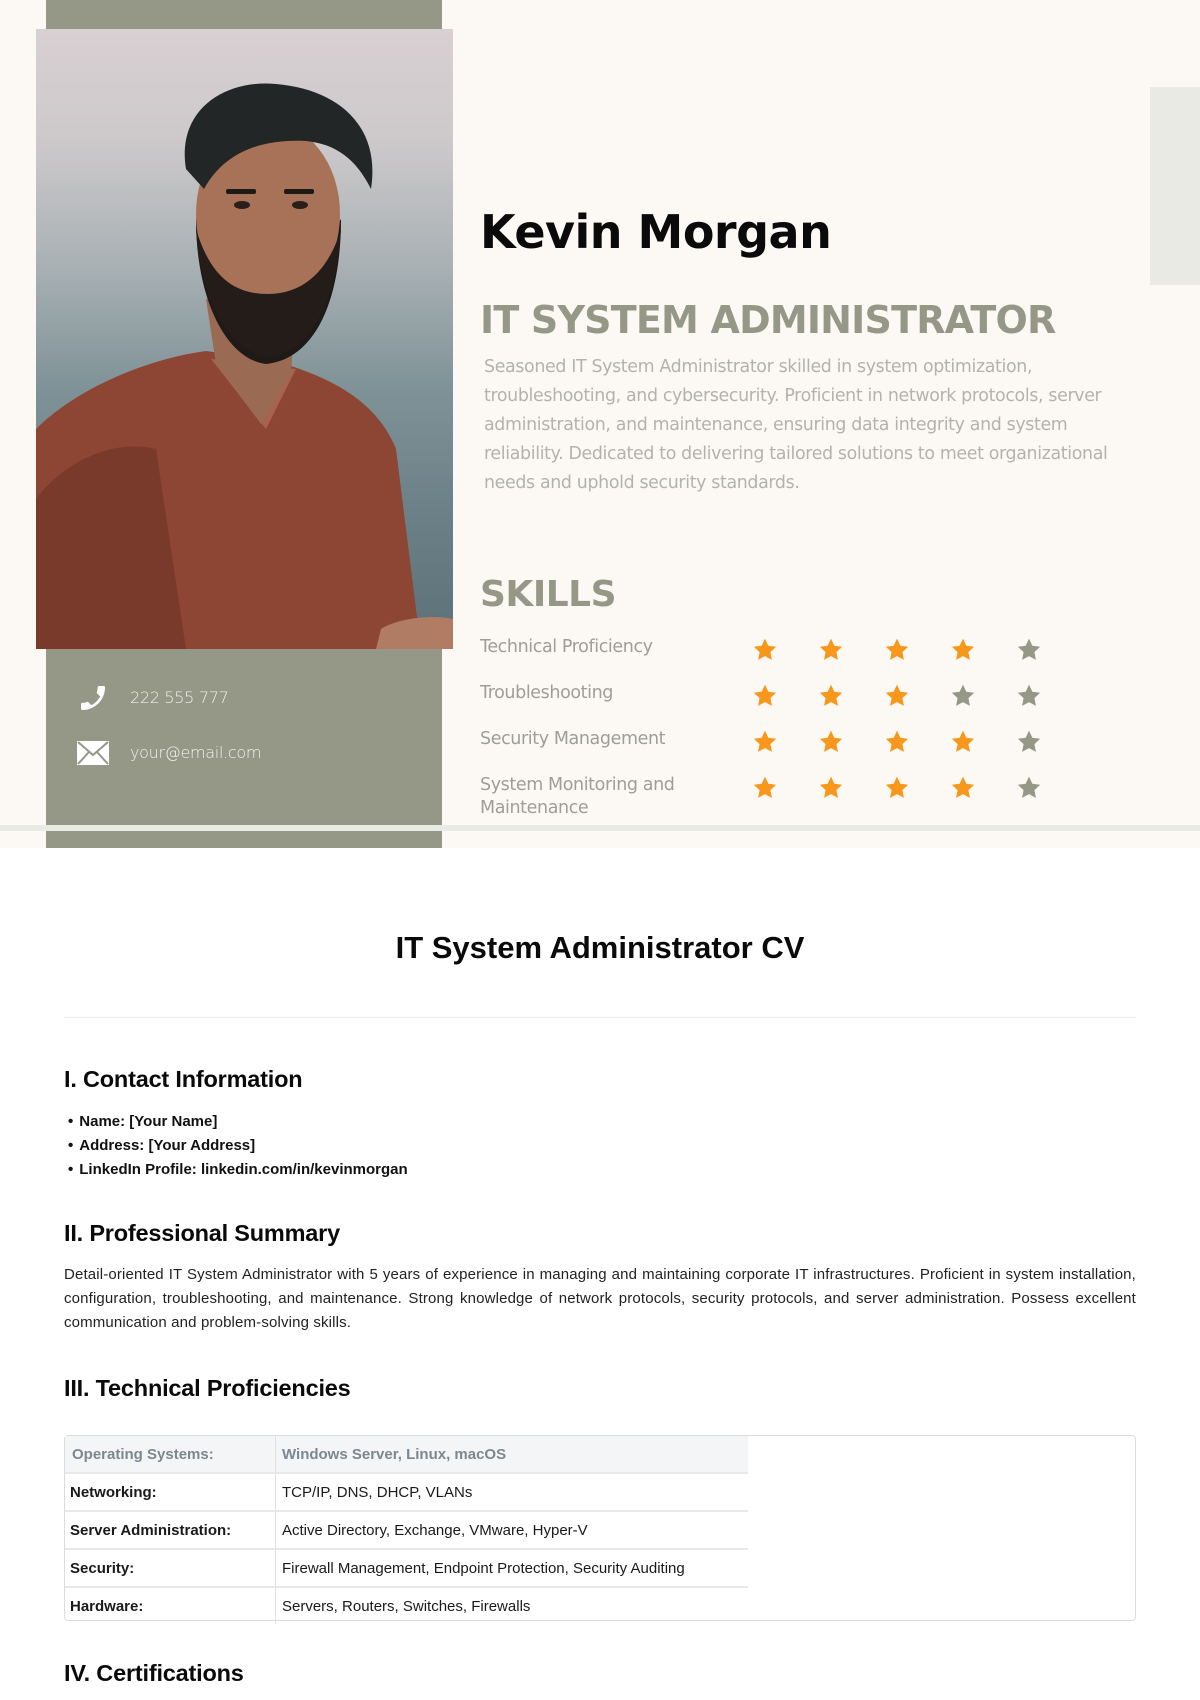 This screenshot has width=1200, height=1700. I want to click on section-heading-contact: I. Contact Information, so click(183, 1079).